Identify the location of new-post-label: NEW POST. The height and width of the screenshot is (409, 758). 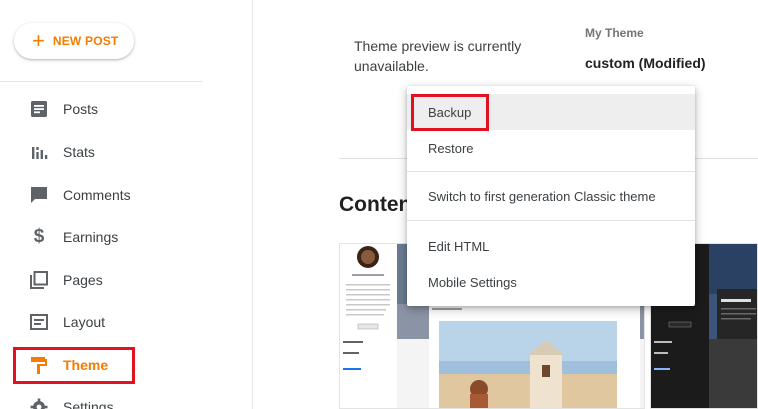
(85, 41).